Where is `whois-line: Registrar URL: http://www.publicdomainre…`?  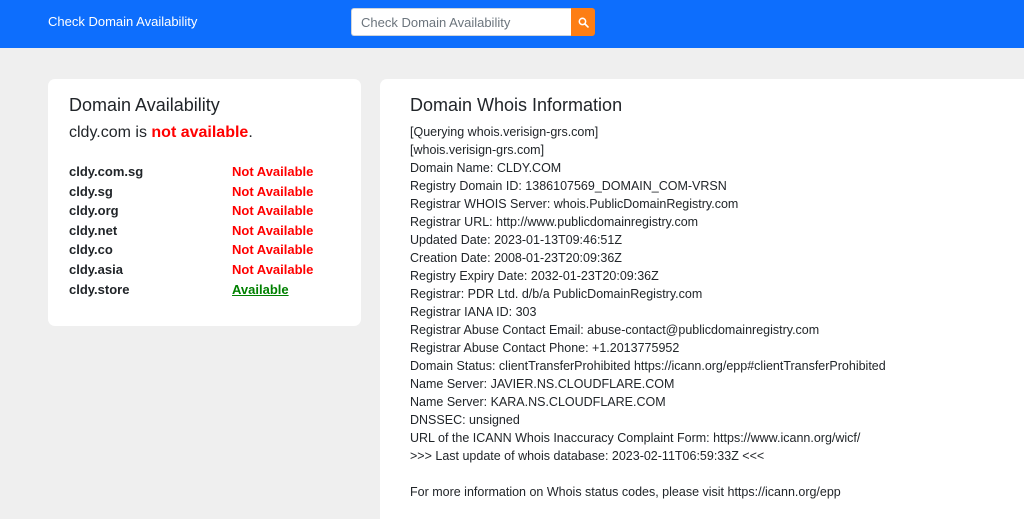 whois-line: Registrar URL: http://www.publicdomainre… is located at coordinates (554, 222).